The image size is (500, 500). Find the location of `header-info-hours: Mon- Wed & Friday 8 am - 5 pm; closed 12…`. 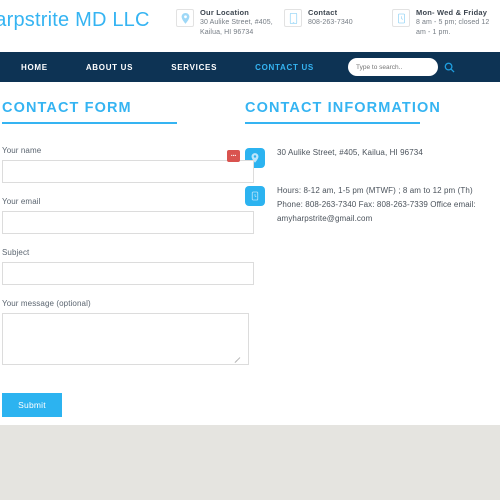

header-info-hours: Mon- Wed & Friday 8 am - 5 pm; closed 12… is located at coordinates (446, 22).